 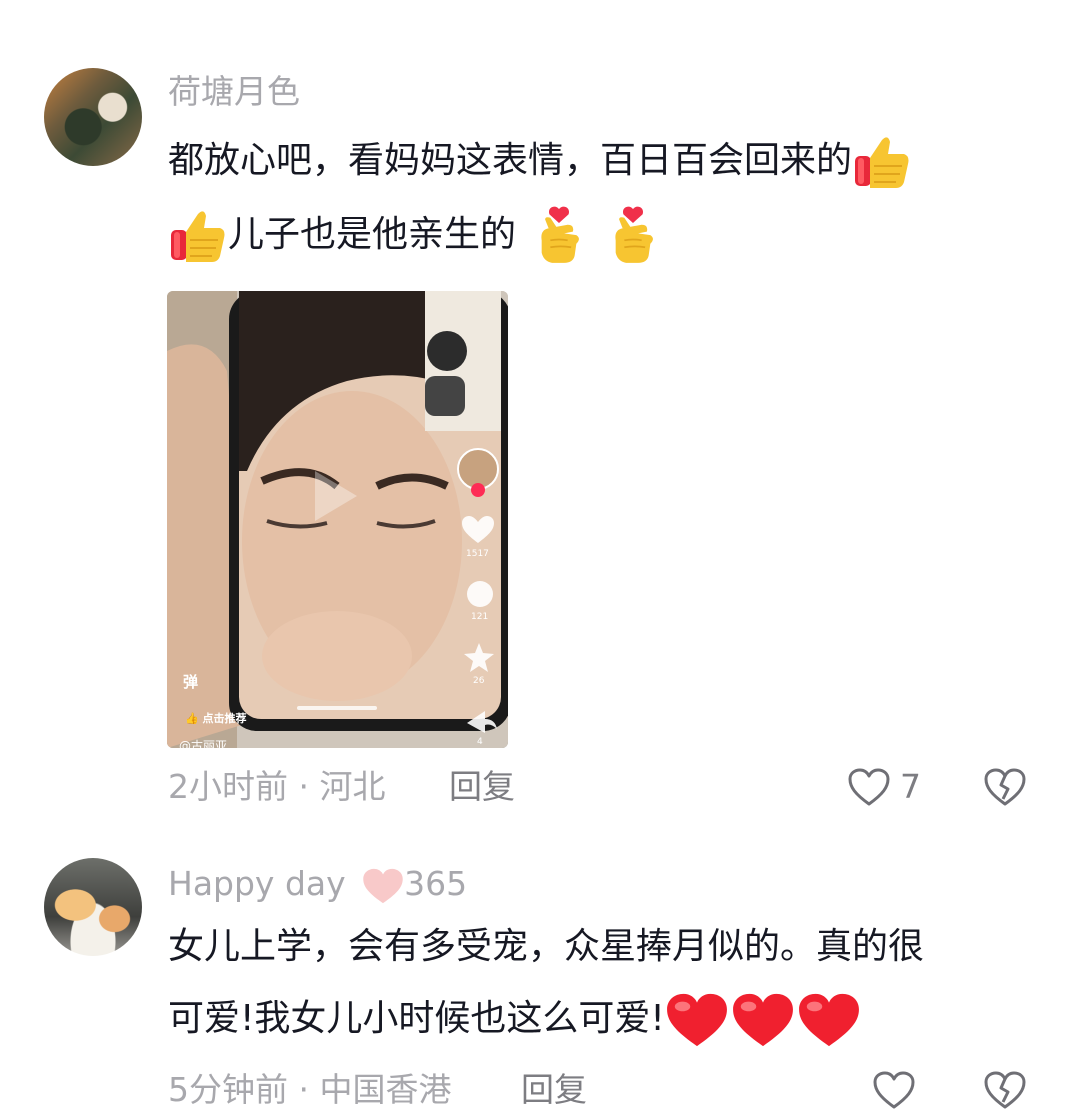 I want to click on comment-username-row: Happy day 365, so click(x=317, y=884).